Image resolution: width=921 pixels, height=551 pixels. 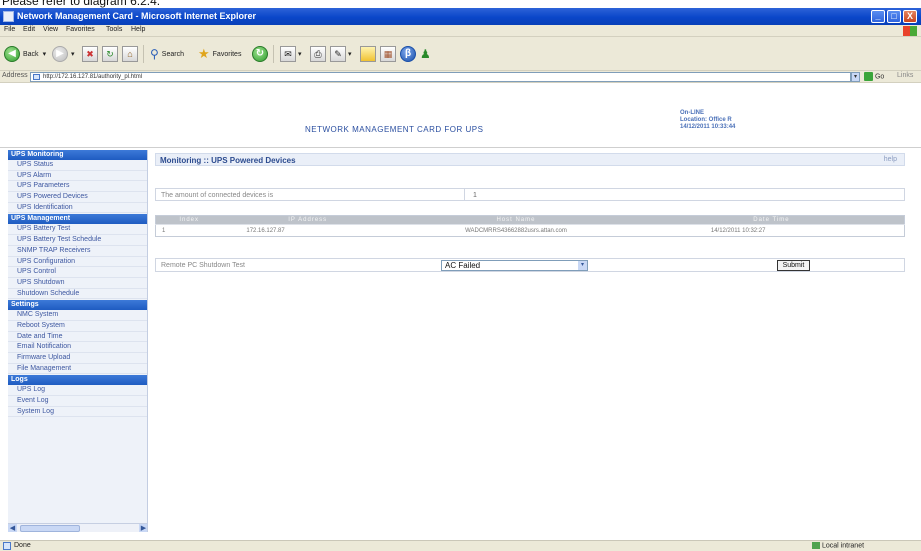 What do you see at coordinates (77, 412) in the screenshot?
I see `sidebar-item-system-log: System Log` at bounding box center [77, 412].